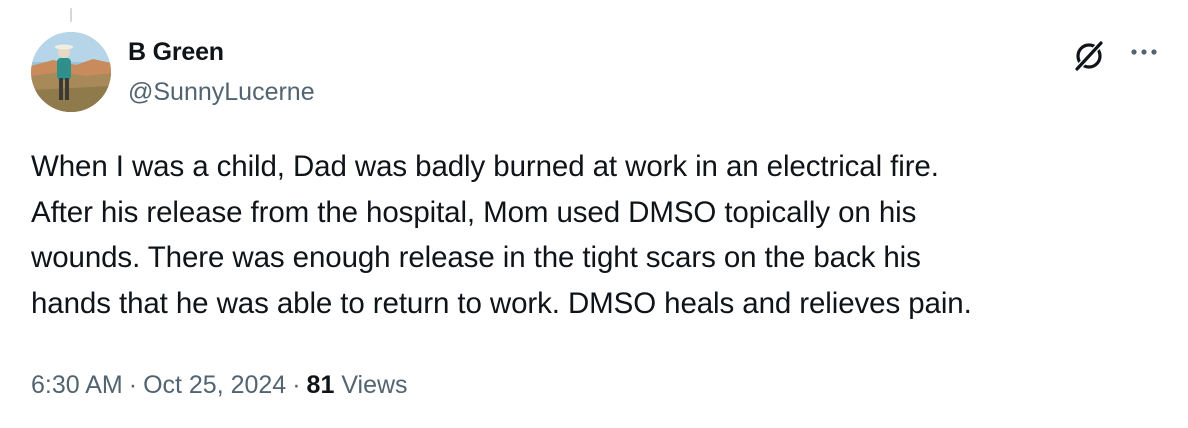  What do you see at coordinates (1144, 55) in the screenshot?
I see `more-options-icon` at bounding box center [1144, 55].